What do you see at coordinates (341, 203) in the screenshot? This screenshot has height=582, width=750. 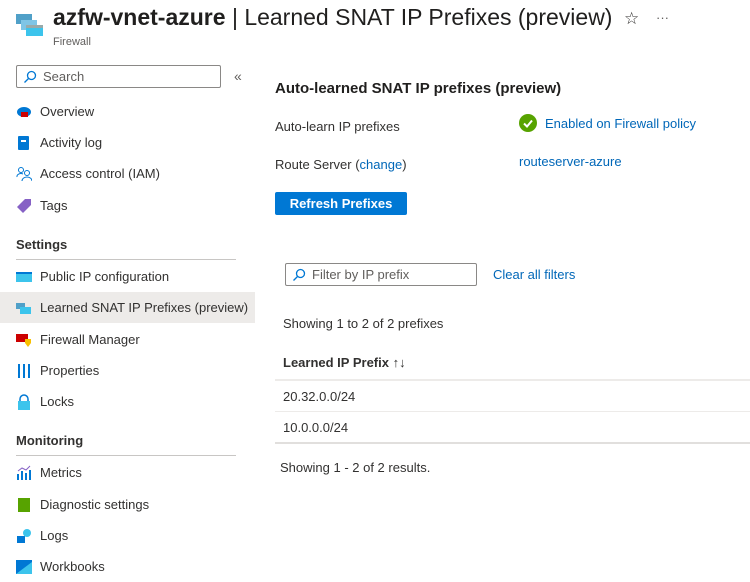 I see `refresh-prefixes-button: Refresh Prefixes` at bounding box center [341, 203].